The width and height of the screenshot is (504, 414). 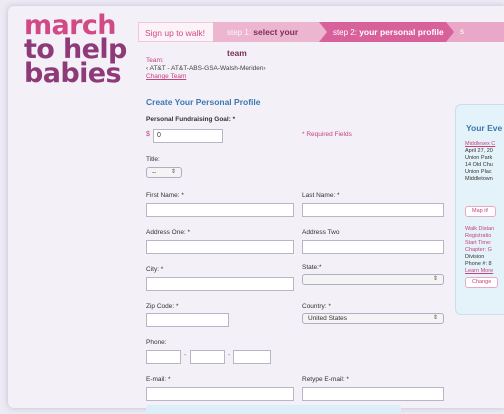 What do you see at coordinates (475, 257) in the screenshot?
I see `division: Division` at bounding box center [475, 257].